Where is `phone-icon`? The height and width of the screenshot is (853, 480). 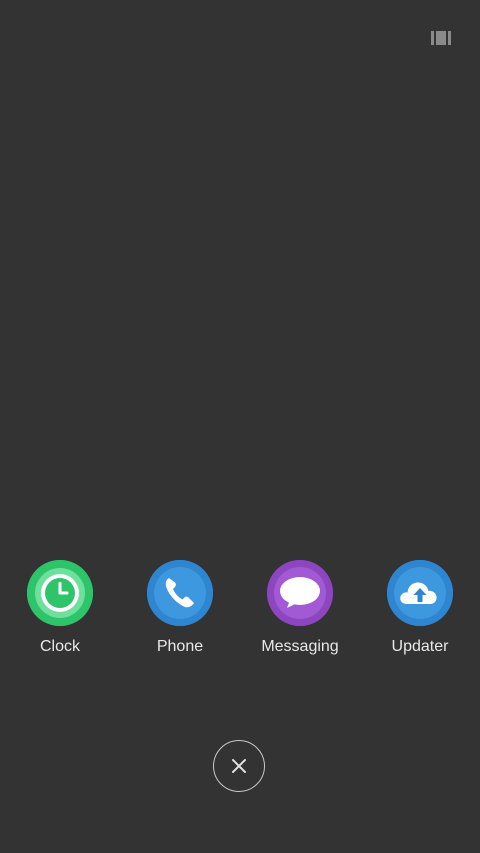
phone-icon is located at coordinates (180, 593).